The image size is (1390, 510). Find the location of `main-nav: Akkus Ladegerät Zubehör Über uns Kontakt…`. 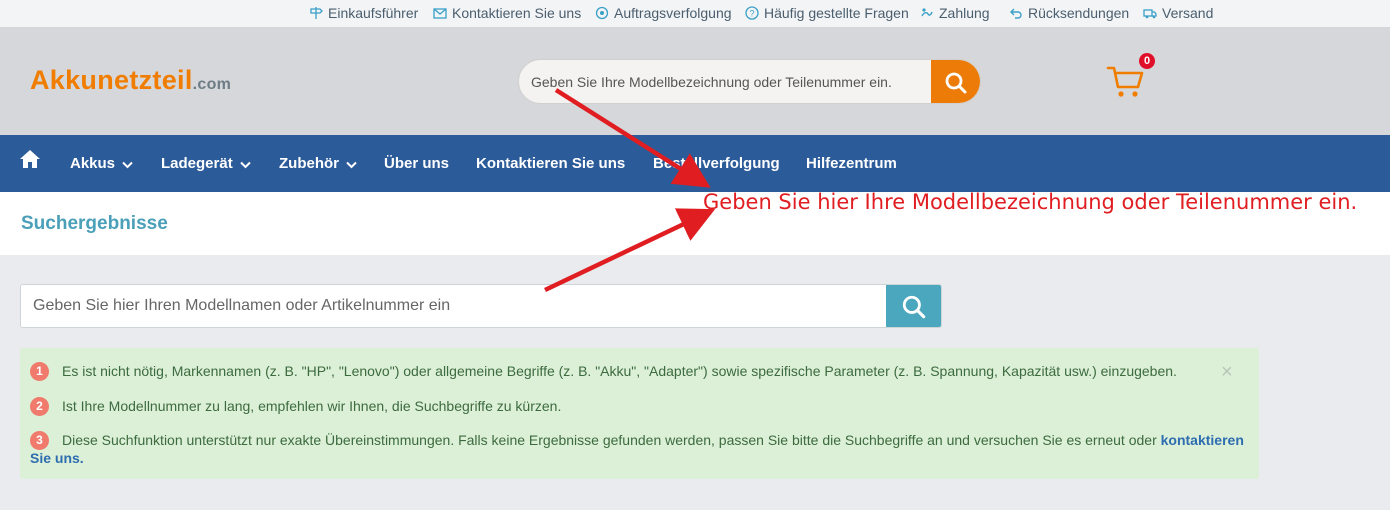

main-nav: Akkus Ladegerät Zubehör Über uns Kontakt… is located at coordinates (695, 163).